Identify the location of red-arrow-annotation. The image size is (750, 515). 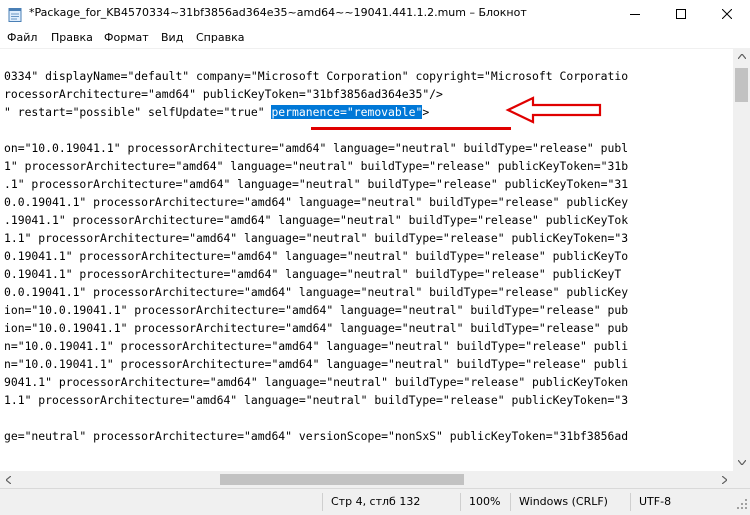
(553, 110).